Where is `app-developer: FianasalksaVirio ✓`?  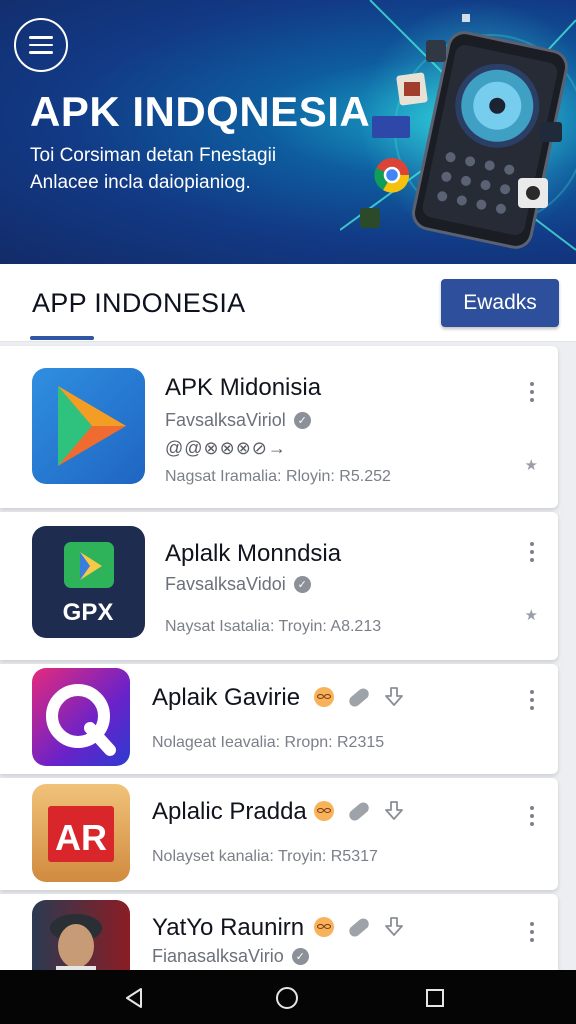 app-developer: FianasalksaVirio ✓ is located at coordinates (230, 956).